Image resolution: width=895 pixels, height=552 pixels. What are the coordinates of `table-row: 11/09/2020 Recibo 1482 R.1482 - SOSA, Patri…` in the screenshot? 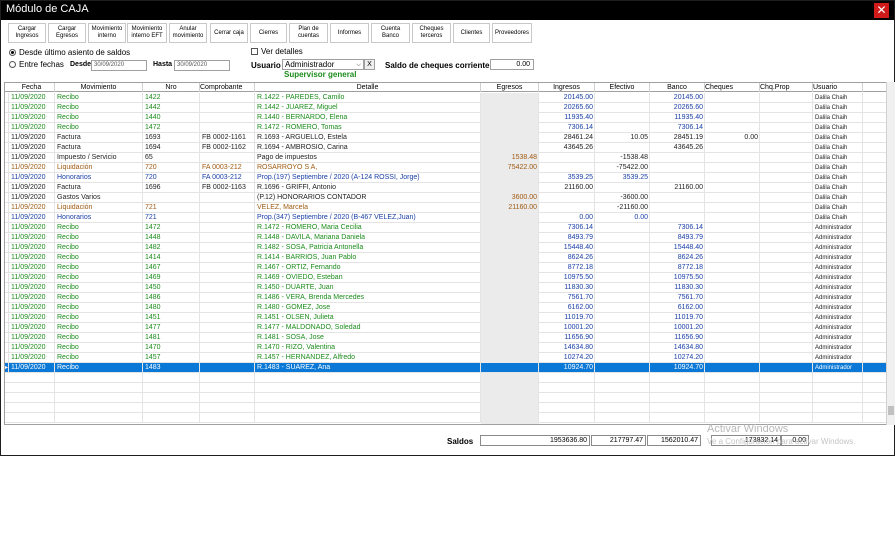 It's located at (445, 248).